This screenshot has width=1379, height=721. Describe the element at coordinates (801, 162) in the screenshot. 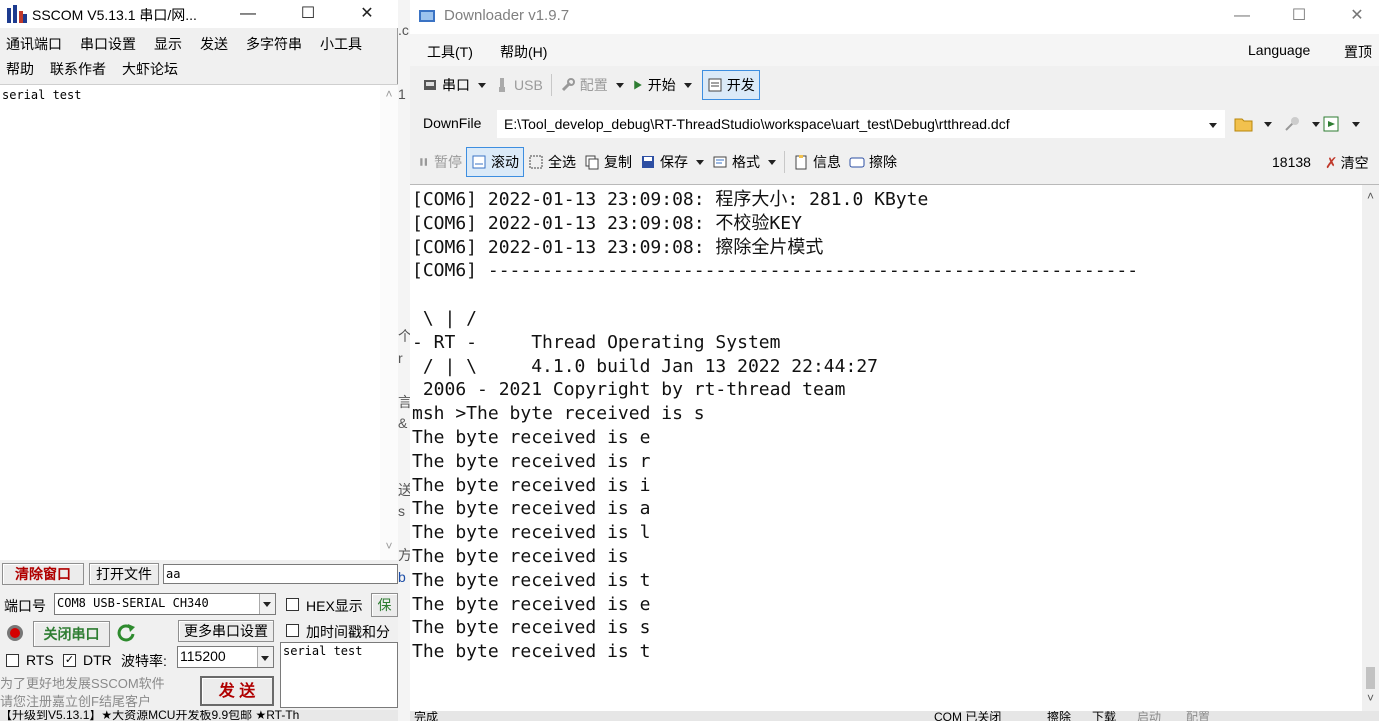

I see `clipboard-icon` at that location.